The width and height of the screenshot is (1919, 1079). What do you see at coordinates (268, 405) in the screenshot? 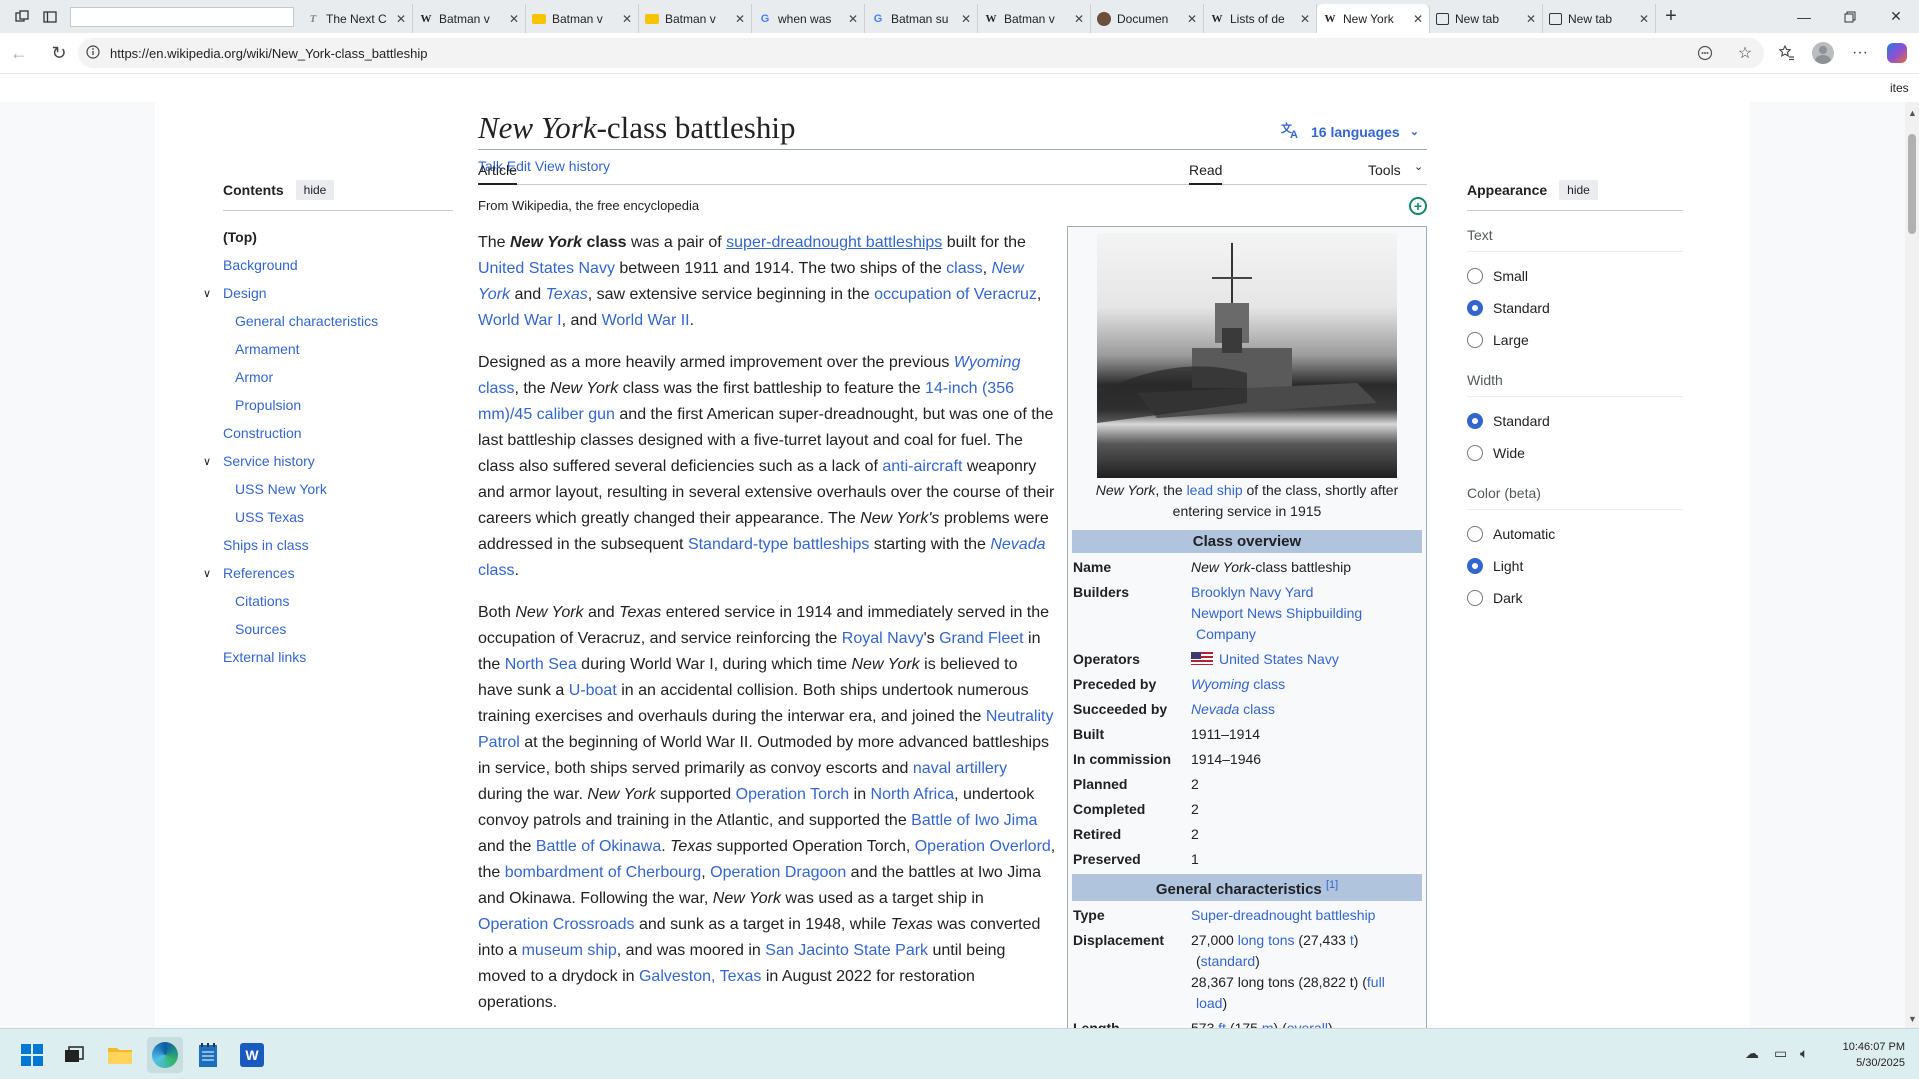
I see `toc-item-label: Propulsion` at bounding box center [268, 405].